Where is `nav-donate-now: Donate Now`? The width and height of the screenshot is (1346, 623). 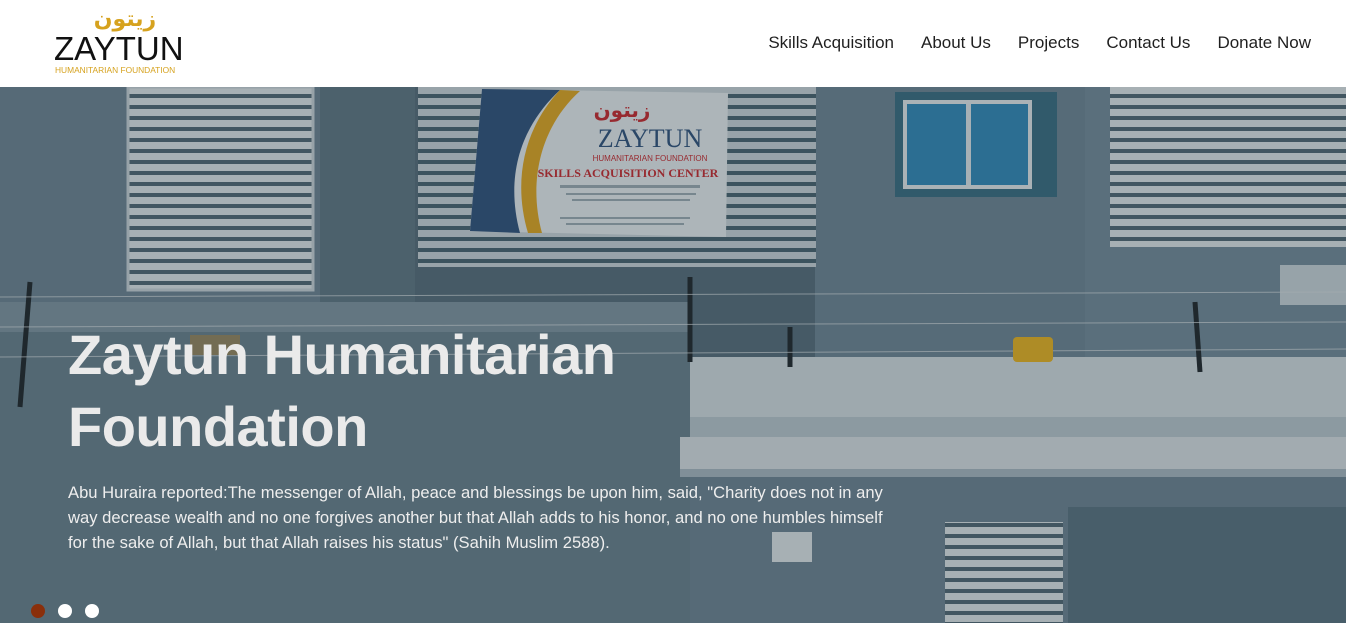 nav-donate-now: Donate Now is located at coordinates (1264, 43).